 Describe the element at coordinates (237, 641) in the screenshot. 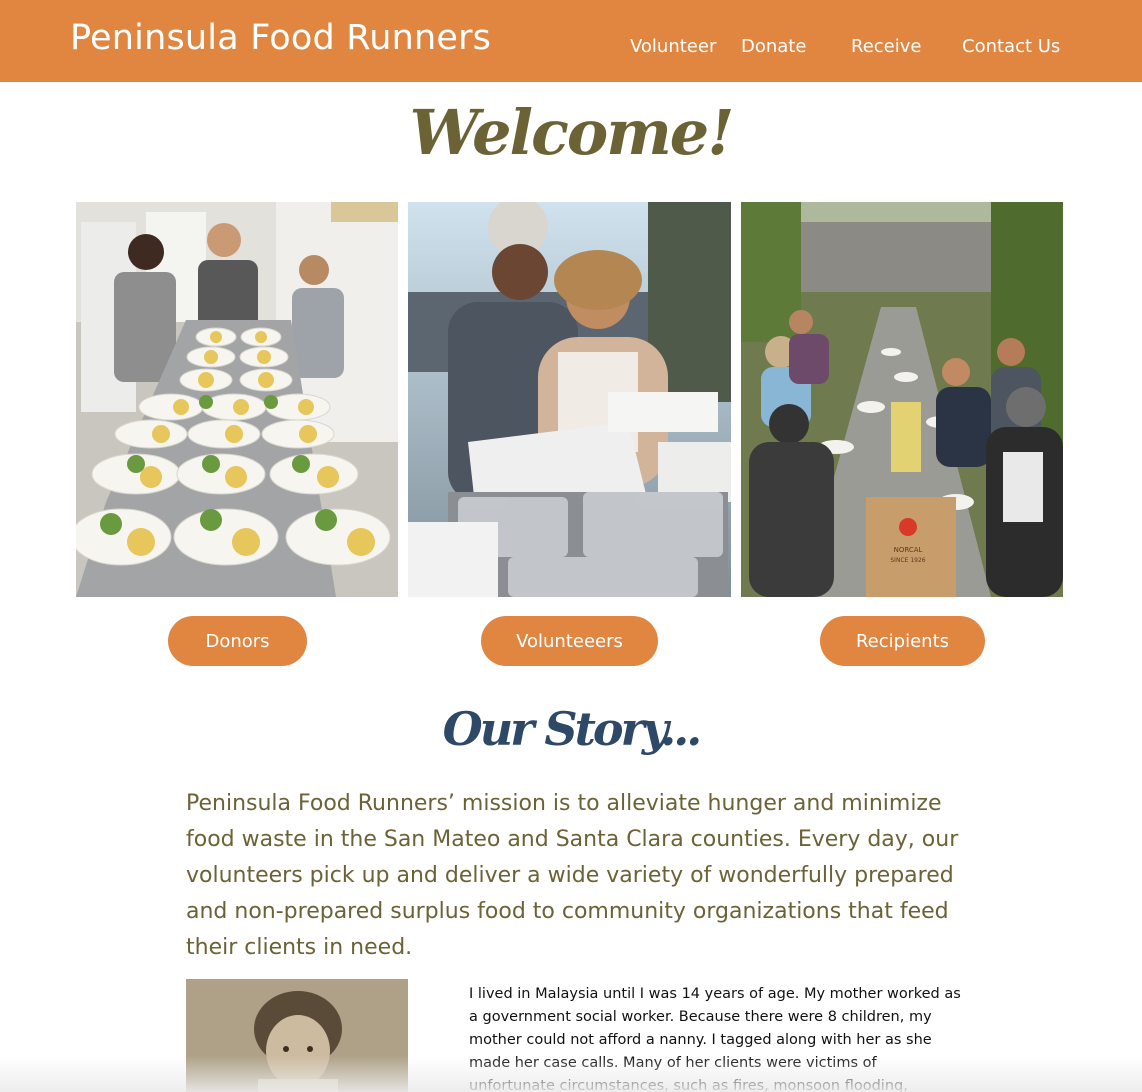

I see `donors-button: Donors` at that location.